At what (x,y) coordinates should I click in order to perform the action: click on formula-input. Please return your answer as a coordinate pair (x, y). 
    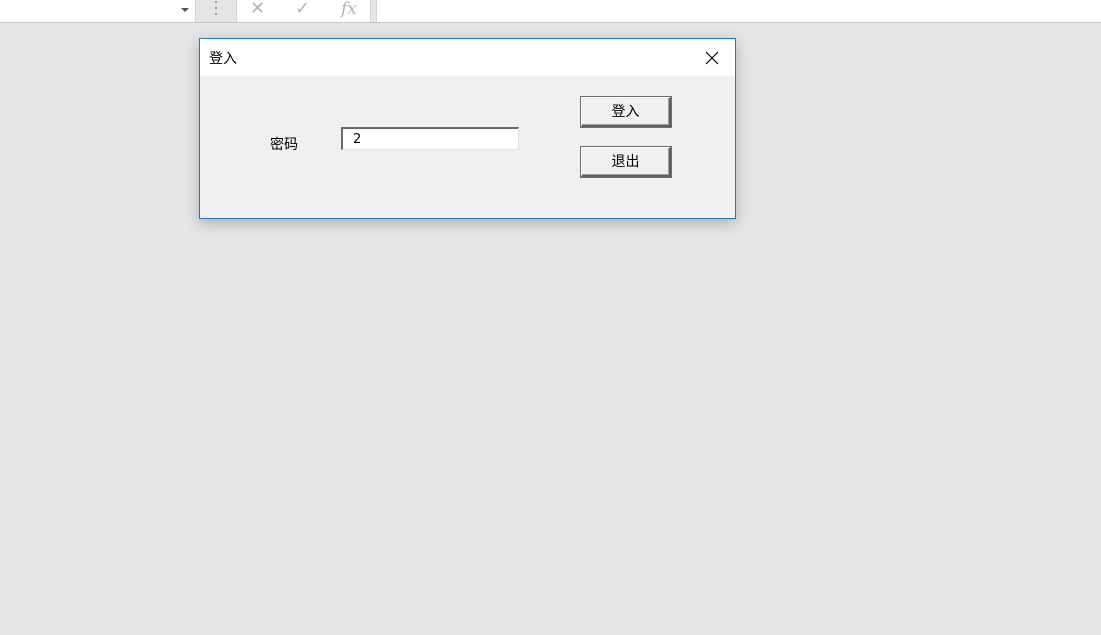
    Looking at the image, I should click on (738, 11).